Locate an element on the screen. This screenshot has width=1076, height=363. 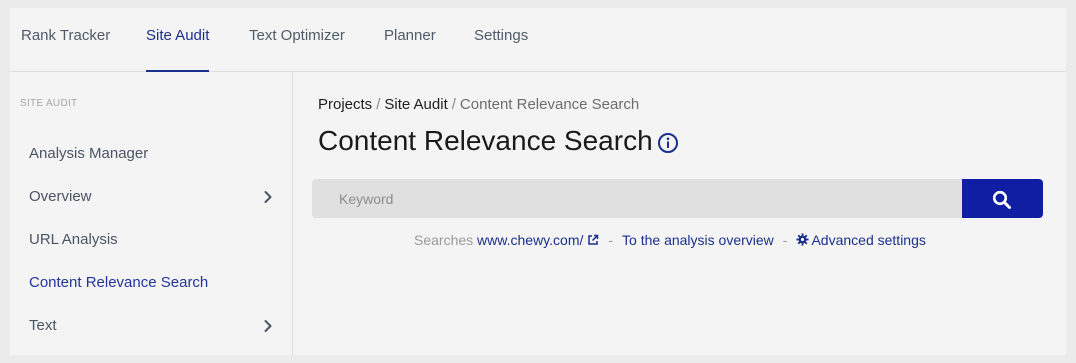
magnifier-icon is located at coordinates (1001, 199).